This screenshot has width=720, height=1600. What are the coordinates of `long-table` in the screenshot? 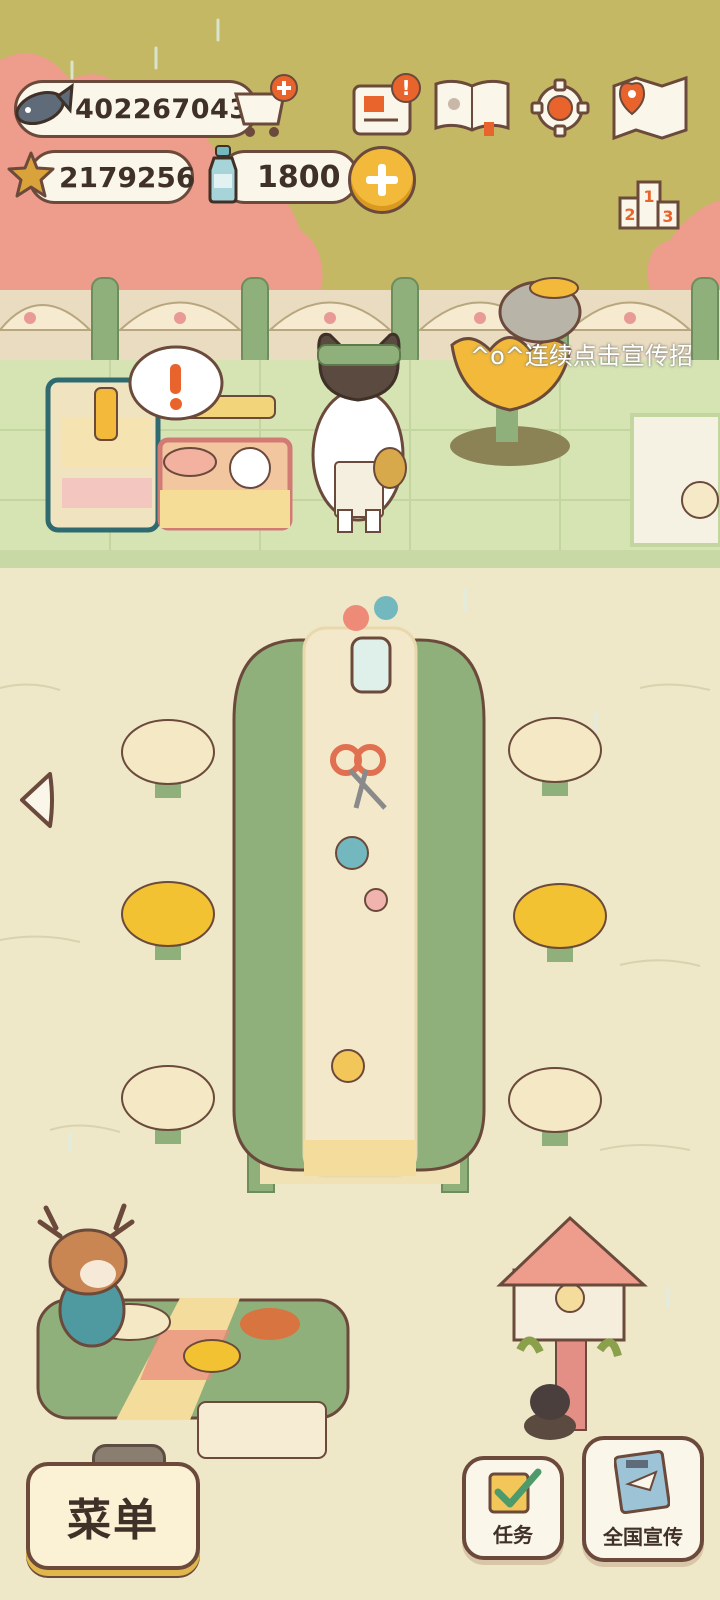 It's located at (359, 909).